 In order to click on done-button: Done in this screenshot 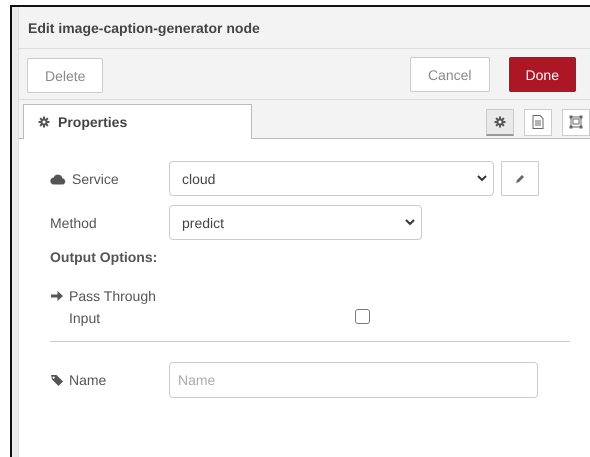, I will do `click(542, 74)`.